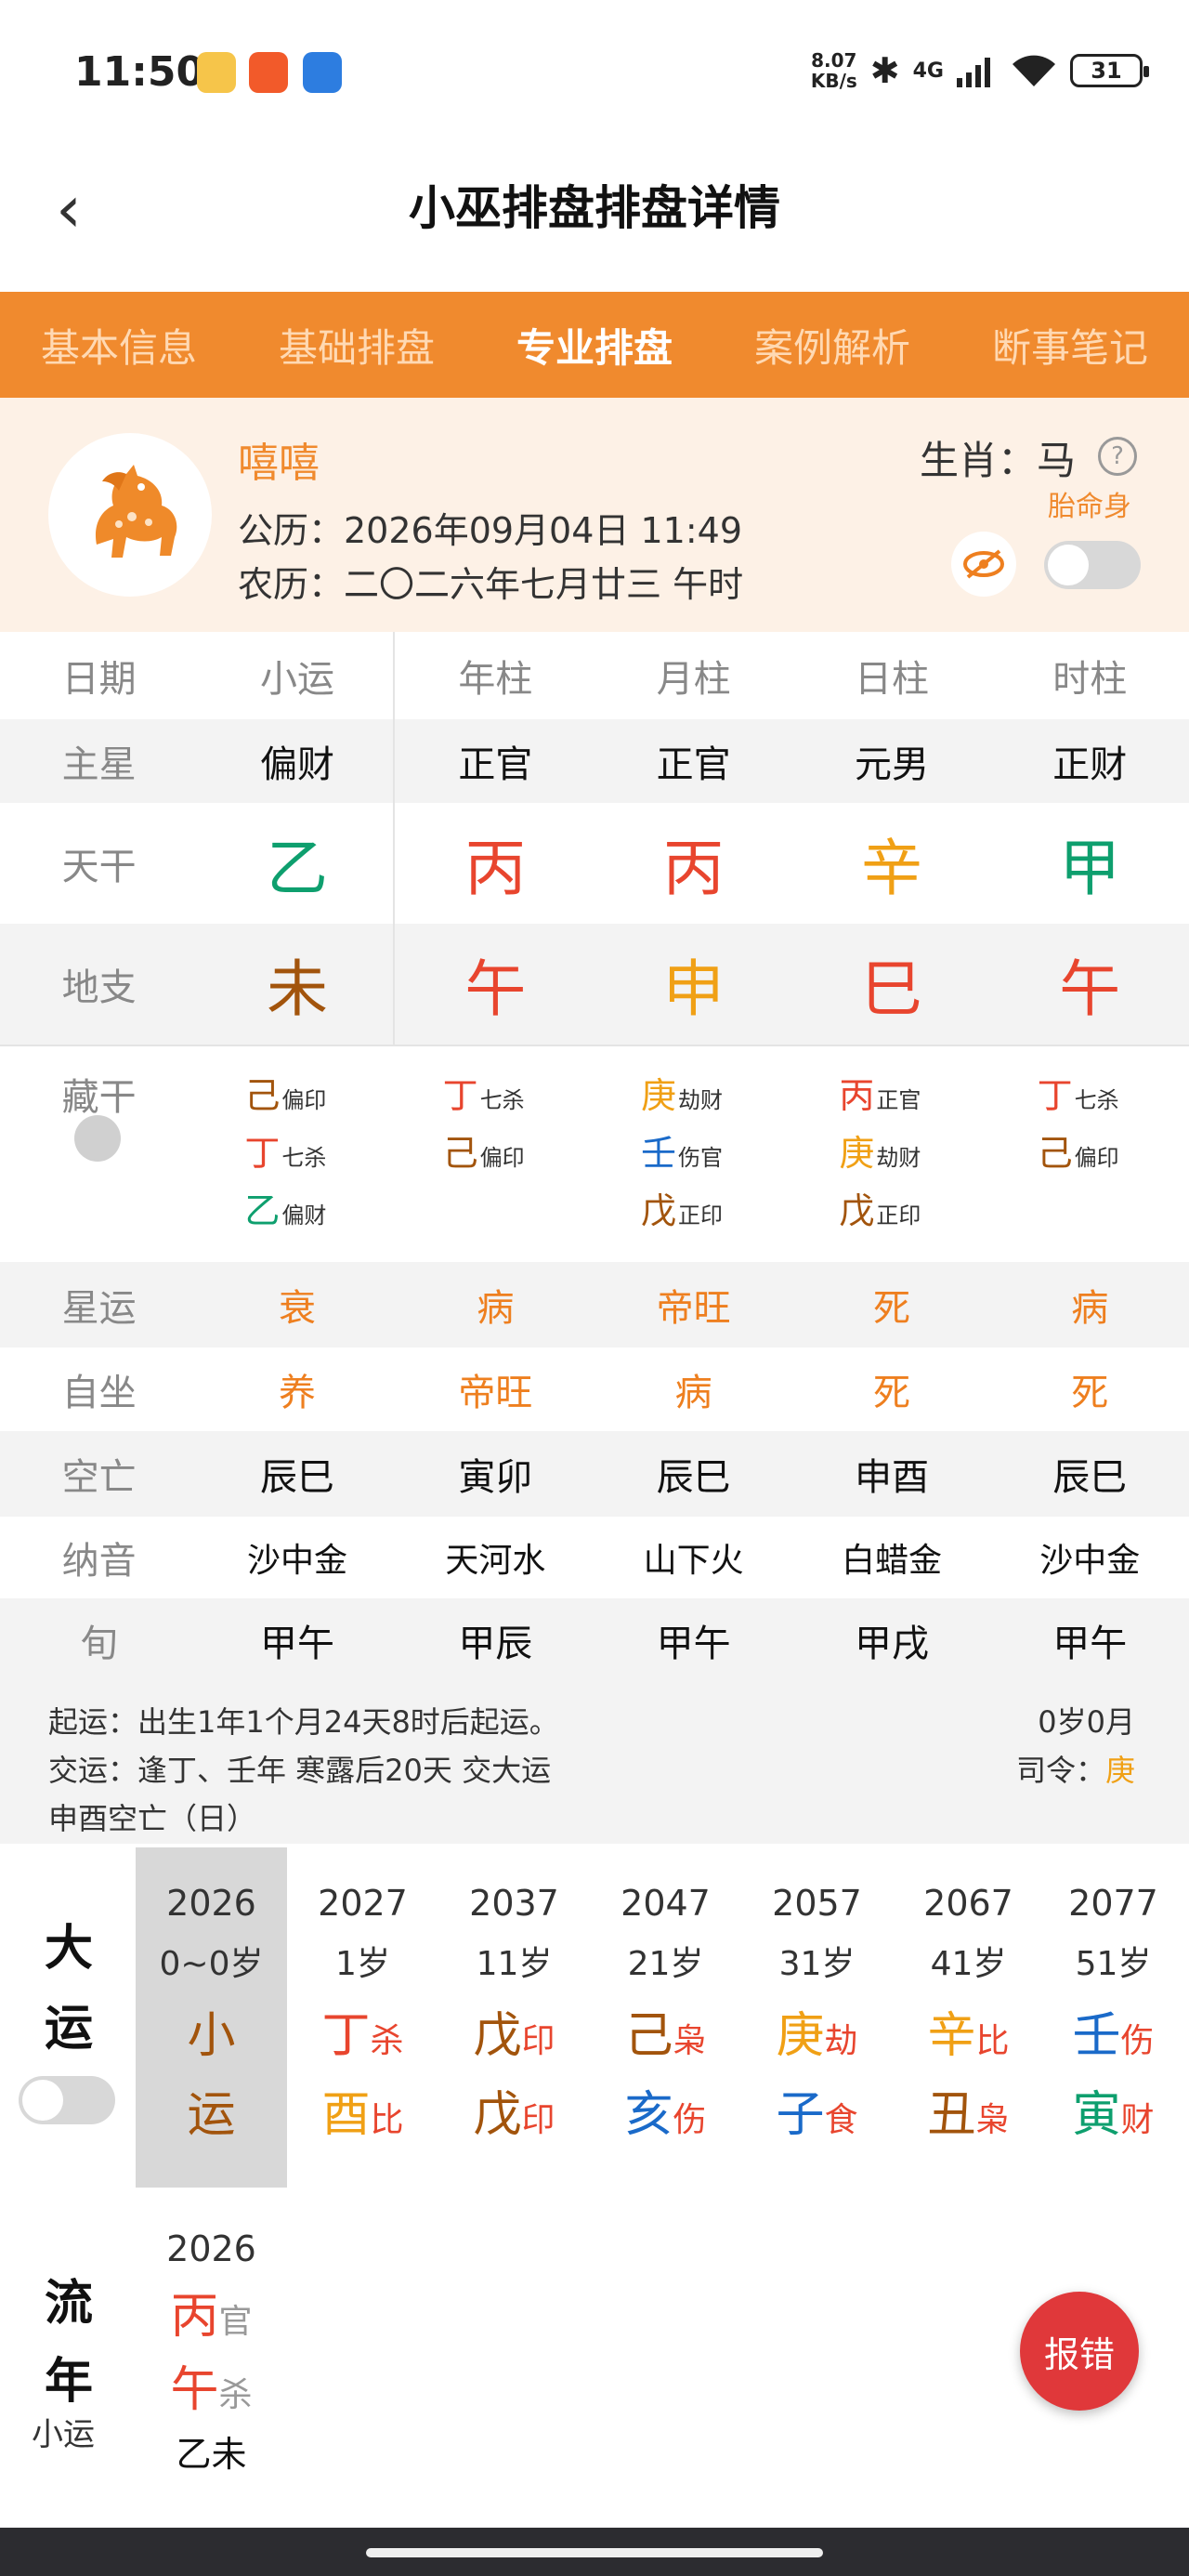 The image size is (1189, 2576). Describe the element at coordinates (67, 2100) in the screenshot. I see `dayun-toggle` at that location.